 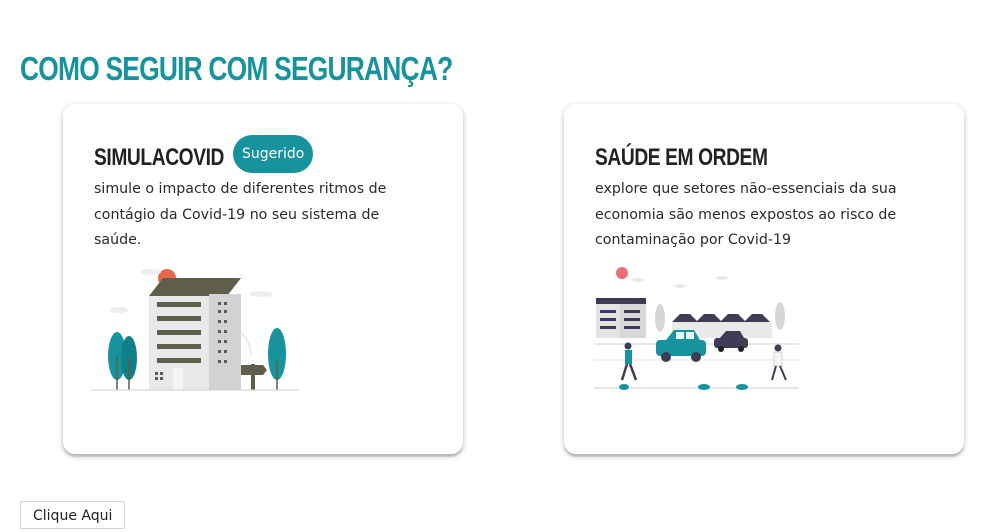 What do you see at coordinates (236, 69) in the screenshot?
I see `page-title: COMO SEGUIR COM SEGURANÇA?` at bounding box center [236, 69].